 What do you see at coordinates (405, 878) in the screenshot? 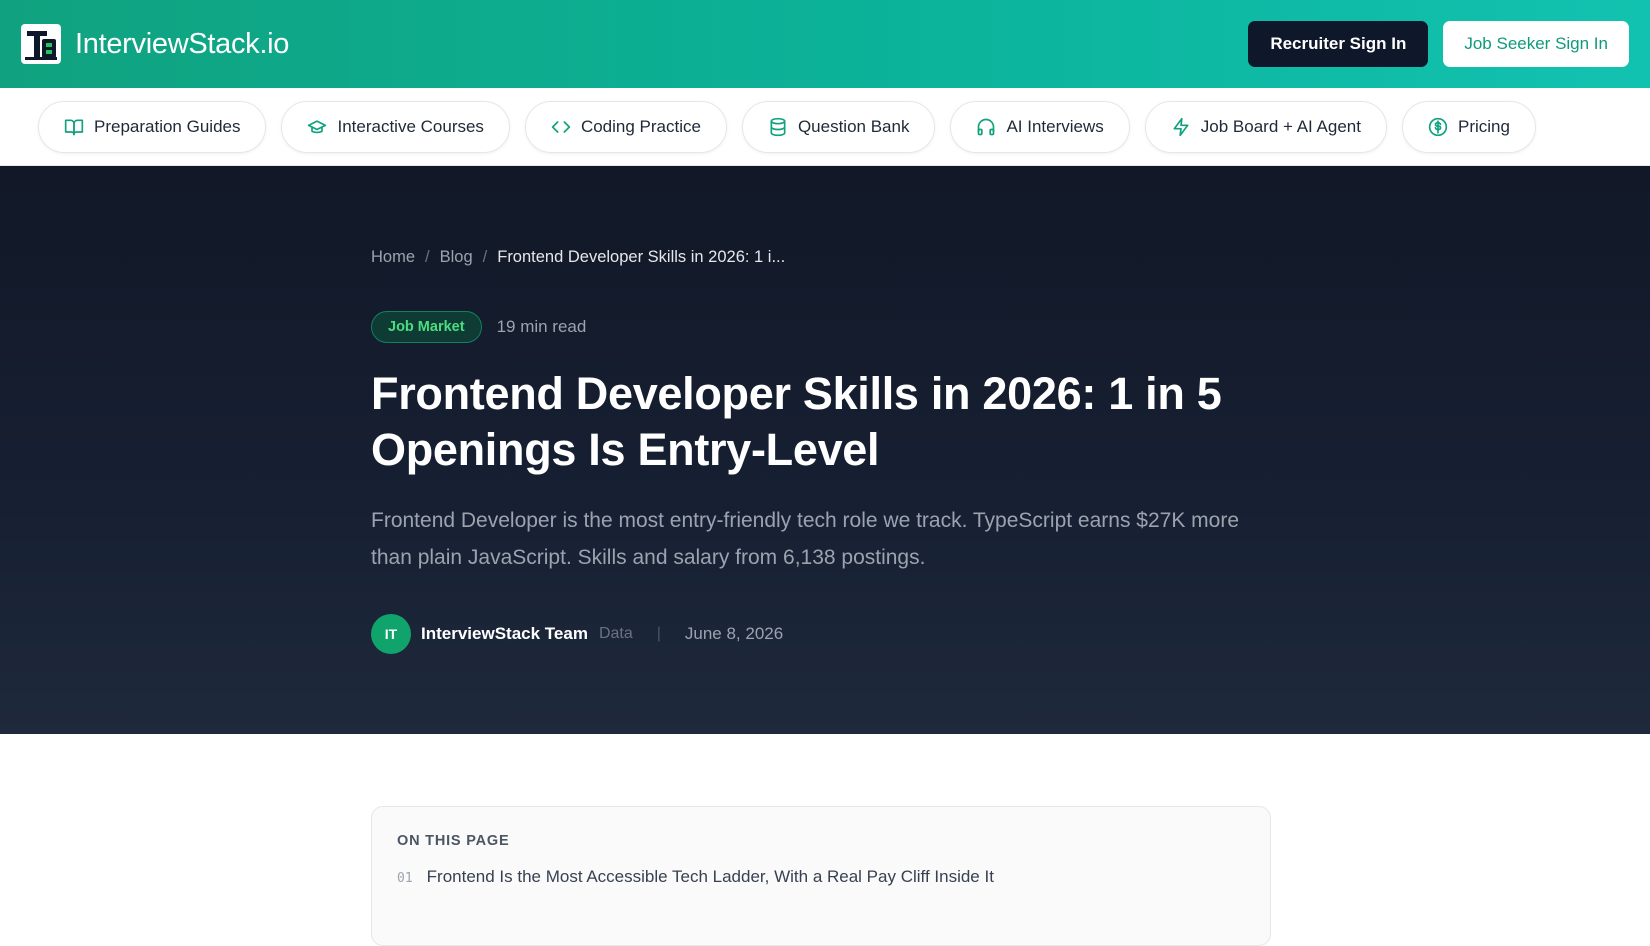
I see `toc-item-number: 01` at bounding box center [405, 878].